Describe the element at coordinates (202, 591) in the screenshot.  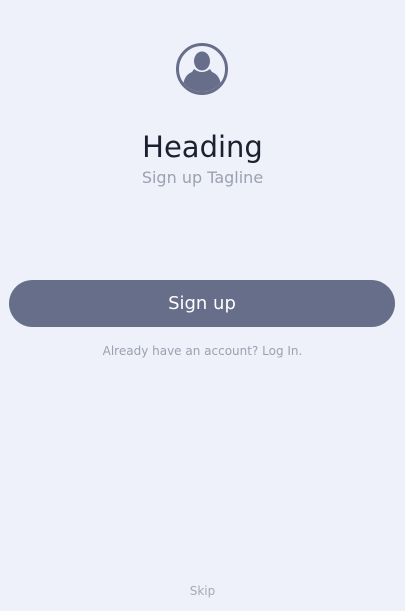
I see `skip-link: Skip` at that location.